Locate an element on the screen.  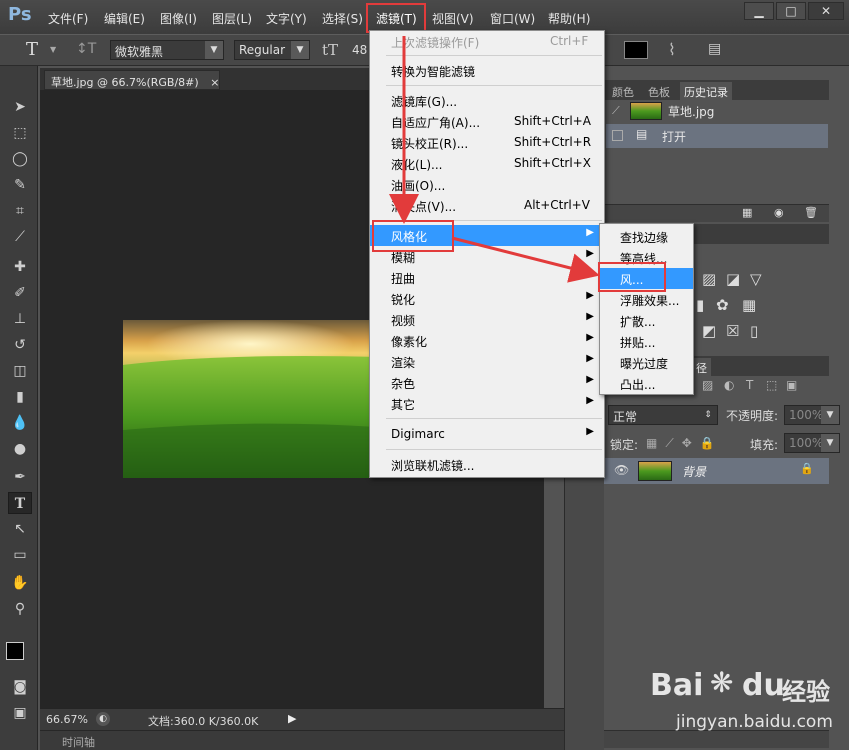
history-step: ▤ 打开 is located at coordinates (717, 136).